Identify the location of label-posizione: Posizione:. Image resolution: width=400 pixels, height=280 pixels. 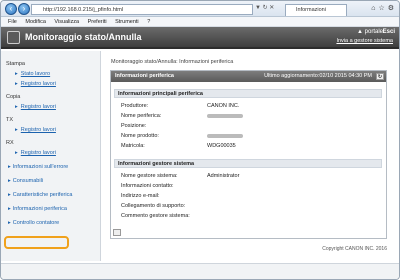
(134, 126).